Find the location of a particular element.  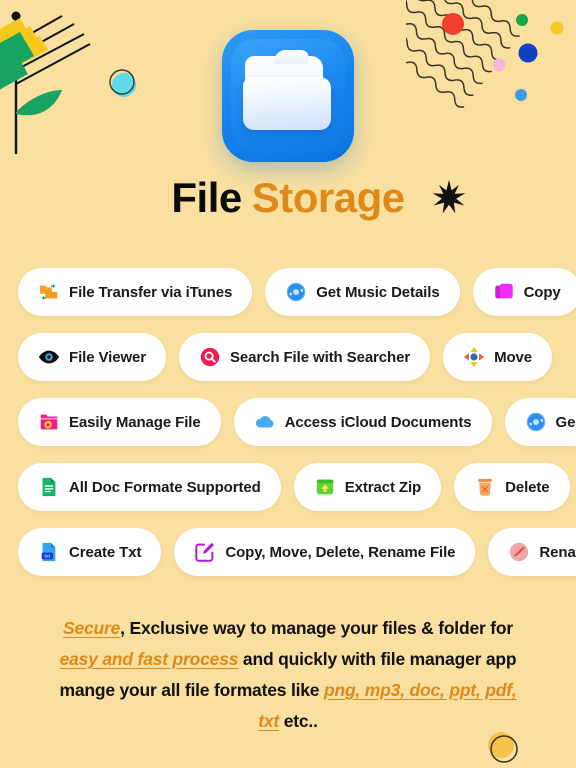

feature-pill-label: Renam is located at coordinates (557, 552).